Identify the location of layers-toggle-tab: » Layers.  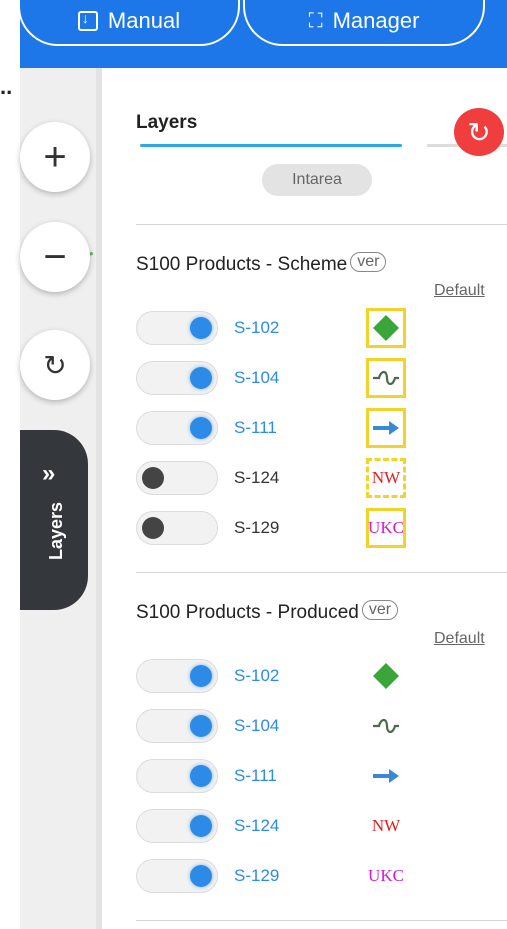
(54, 520).